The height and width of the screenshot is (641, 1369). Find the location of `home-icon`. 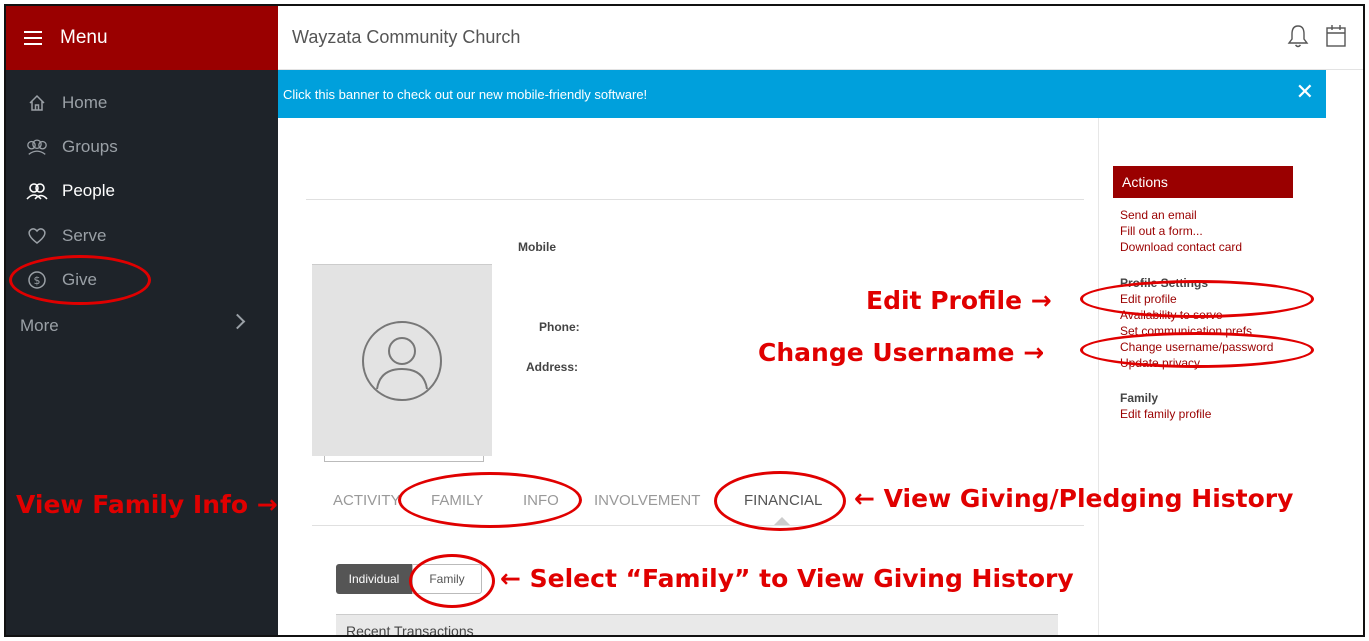

home-icon is located at coordinates (37, 103).